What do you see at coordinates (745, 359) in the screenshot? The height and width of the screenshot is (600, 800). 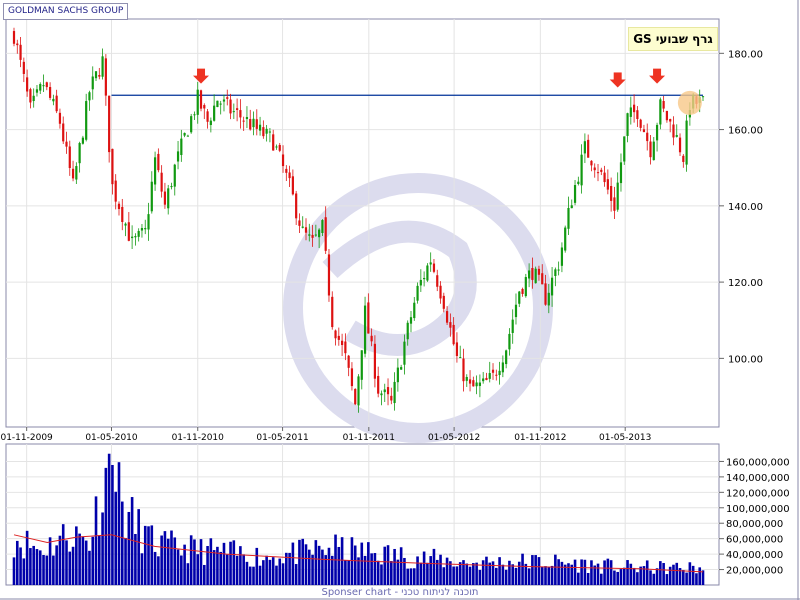 I see `price-y-tick-label: 100.00` at bounding box center [745, 359].